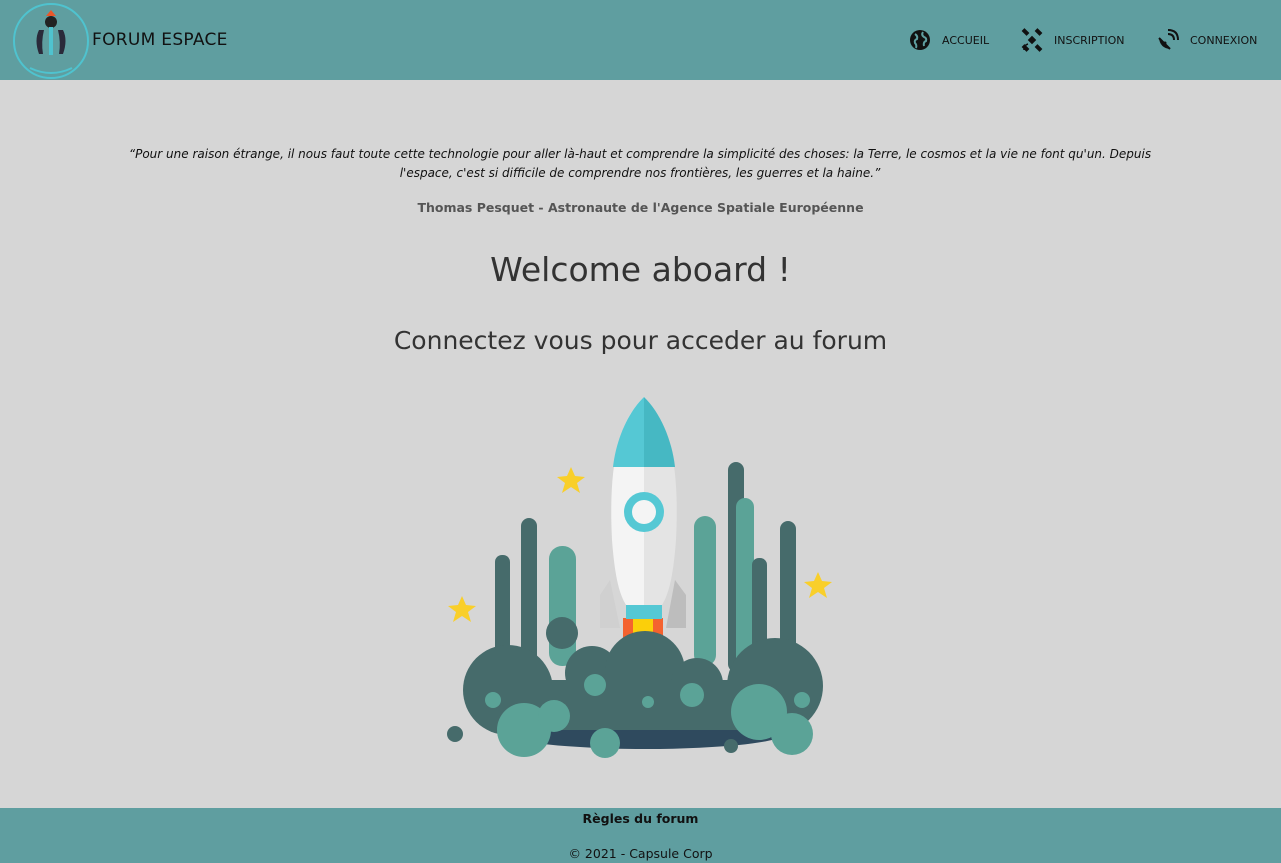  What do you see at coordinates (640, 269) in the screenshot?
I see `welcome-heading: Welcome aboard !` at bounding box center [640, 269].